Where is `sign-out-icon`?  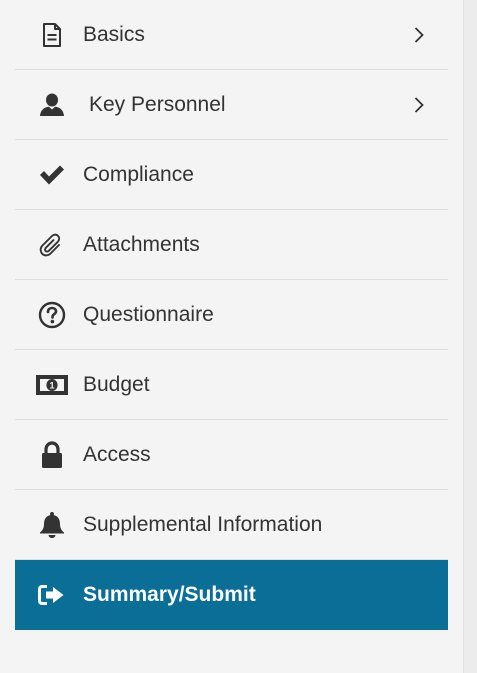 sign-out-icon is located at coordinates (52, 595).